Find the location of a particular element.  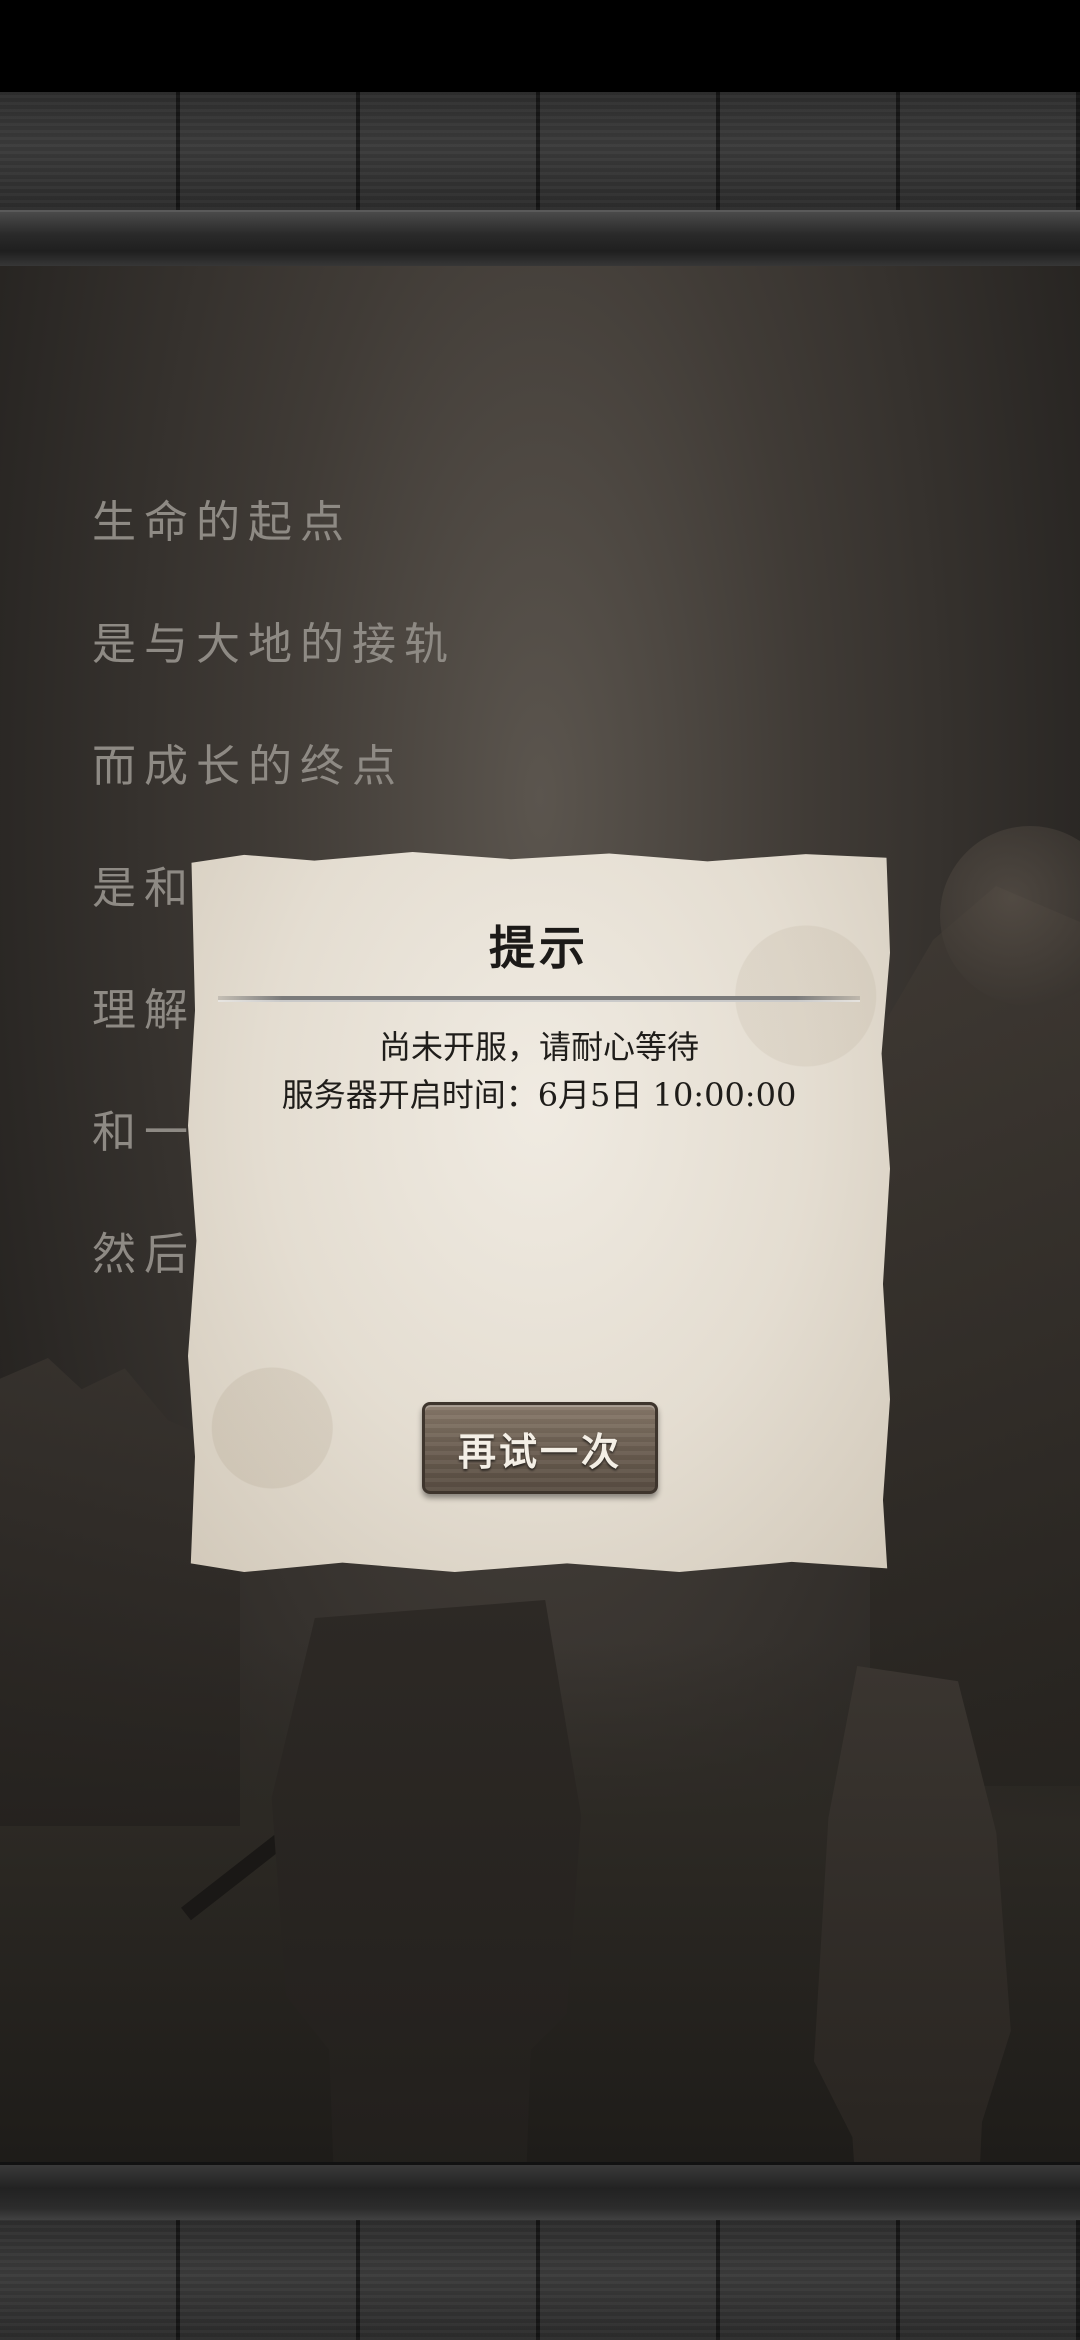

poem-line: 理解 is located at coordinates (144, 1010).